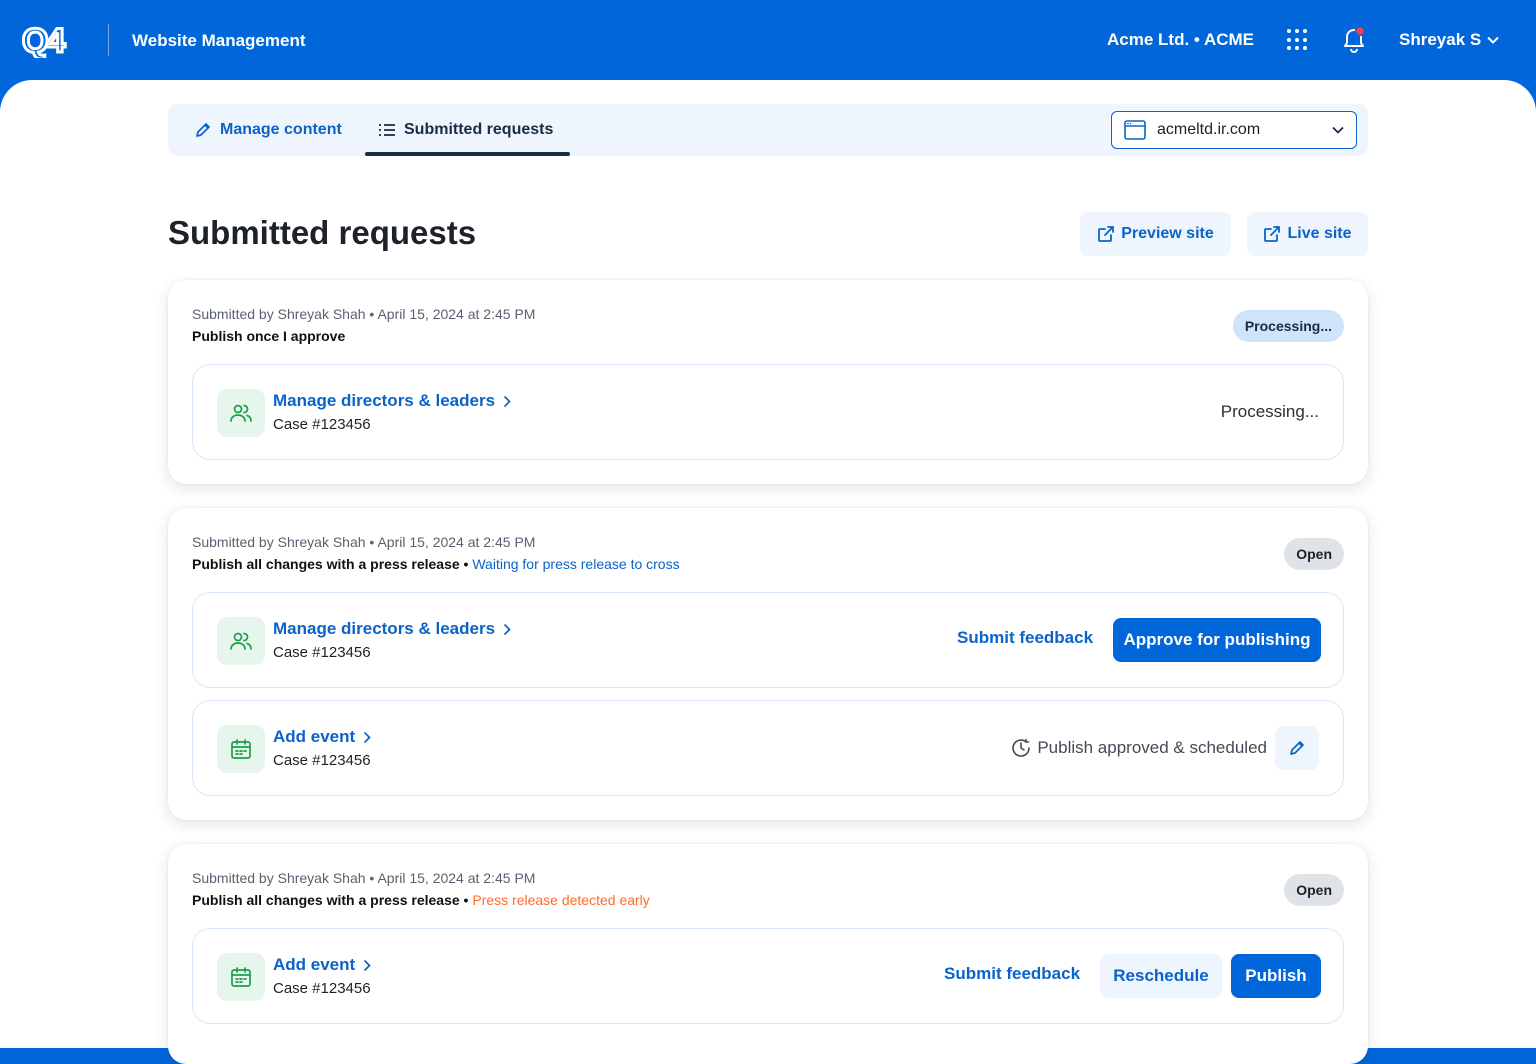 The height and width of the screenshot is (1064, 1536). What do you see at coordinates (387, 130) in the screenshot?
I see `list-icon` at bounding box center [387, 130].